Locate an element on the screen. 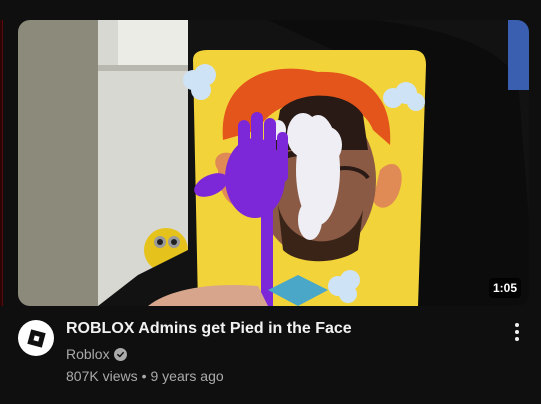 Image resolution: width=541 pixels, height=404 pixels. channel-avatar is located at coordinates (36, 338).